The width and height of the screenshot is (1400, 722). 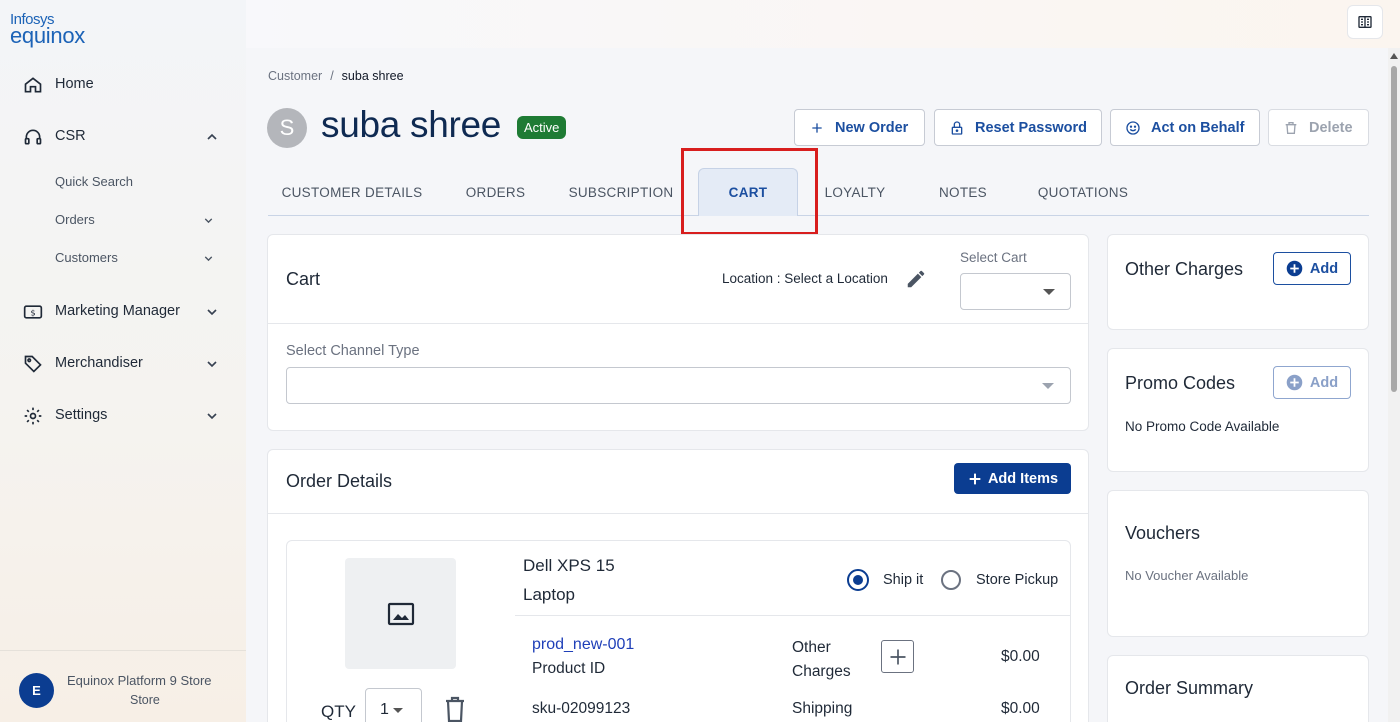 I want to click on cart-title: Cart, so click(x=303, y=279).